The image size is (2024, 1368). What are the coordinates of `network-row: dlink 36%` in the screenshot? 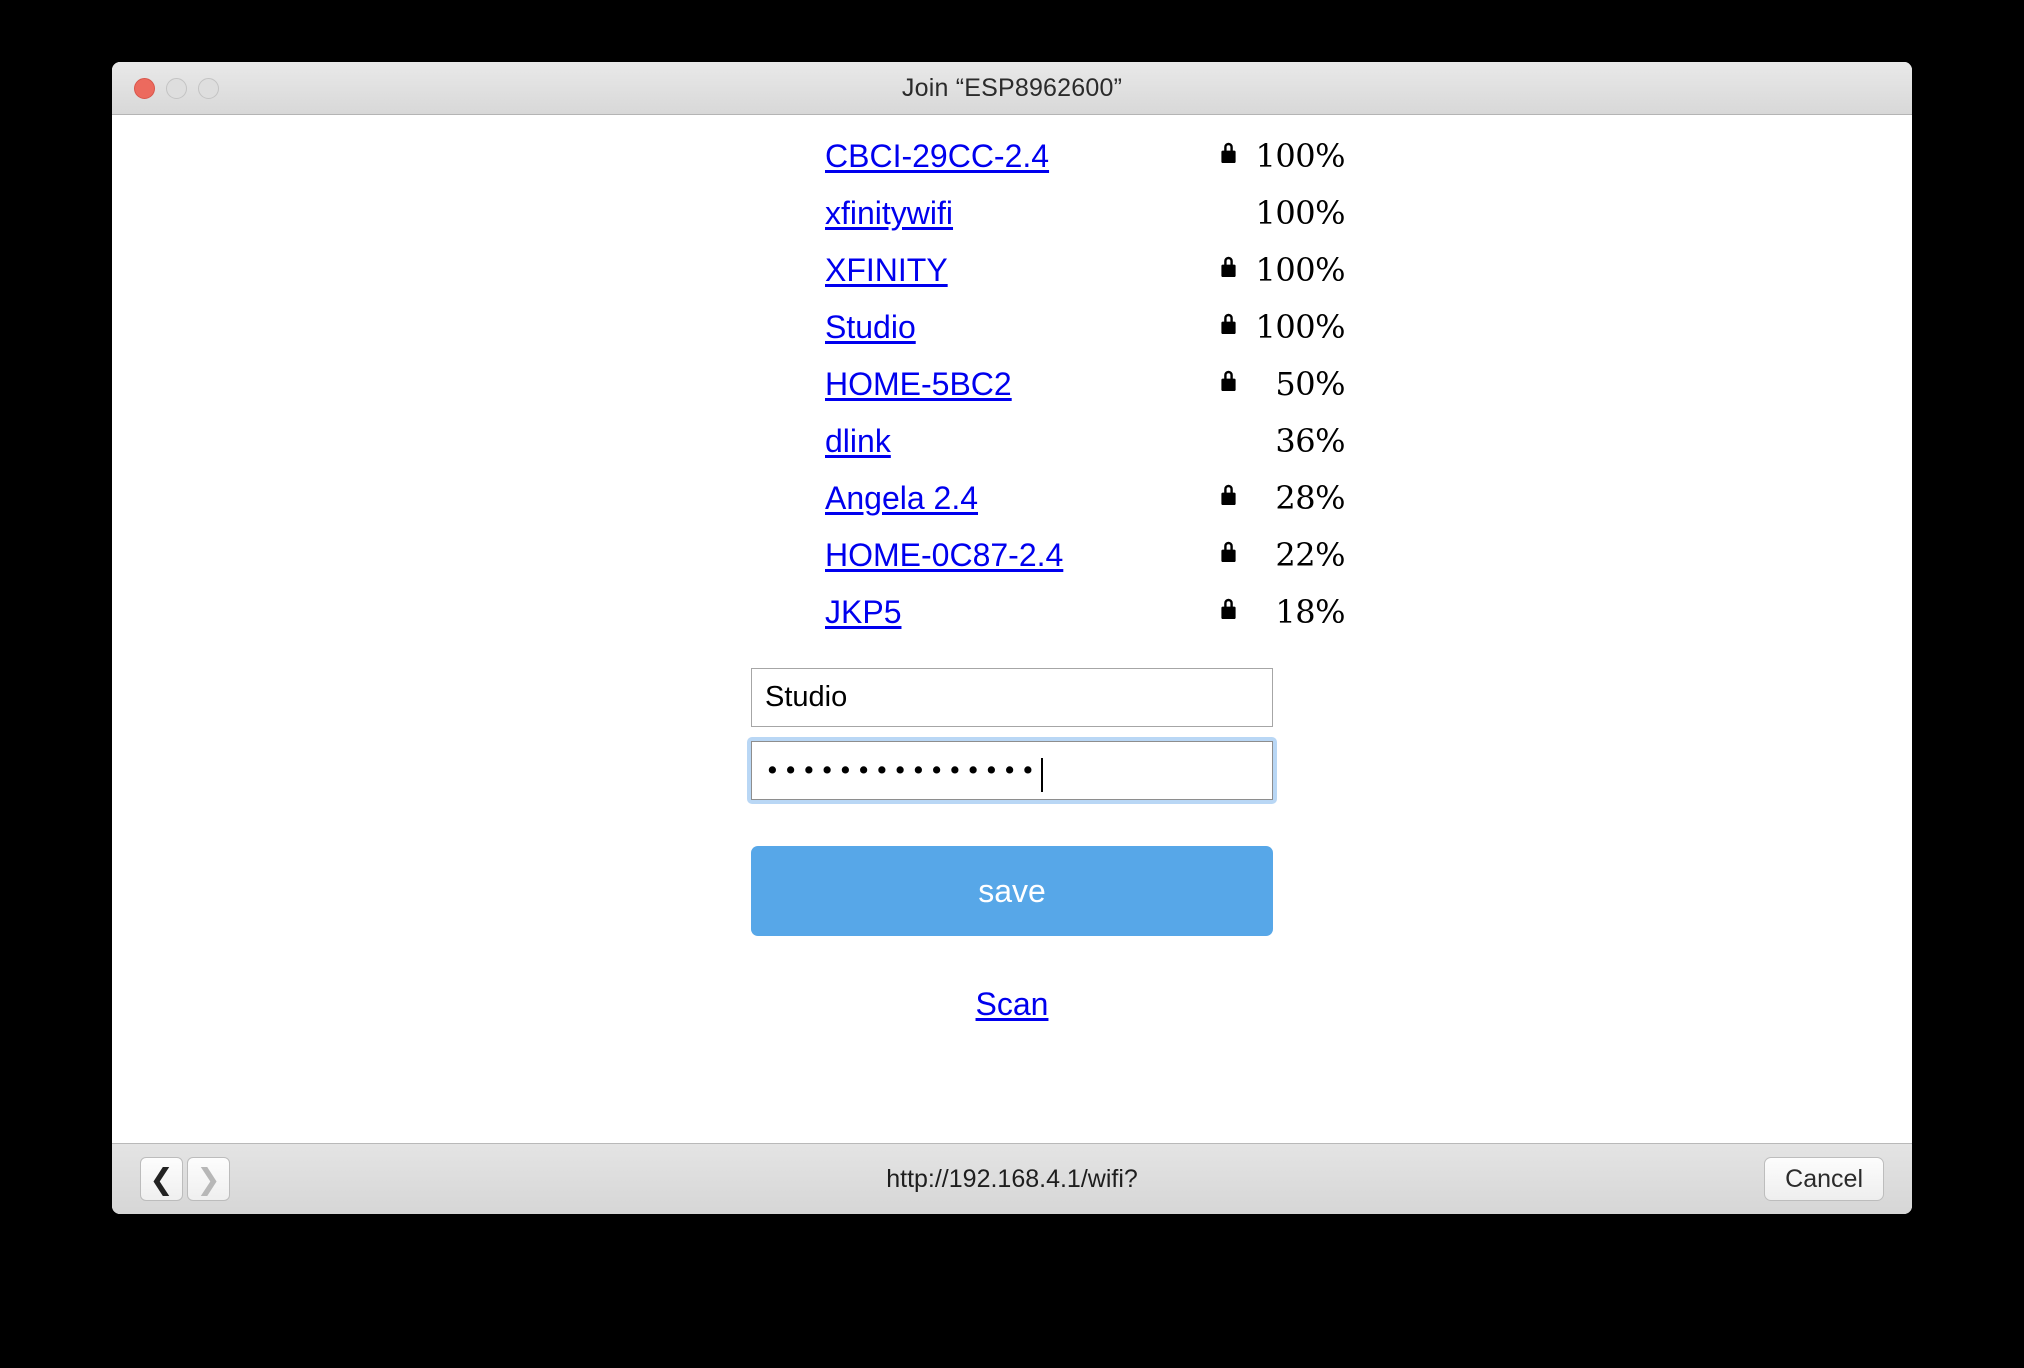 It's located at (1085, 450).